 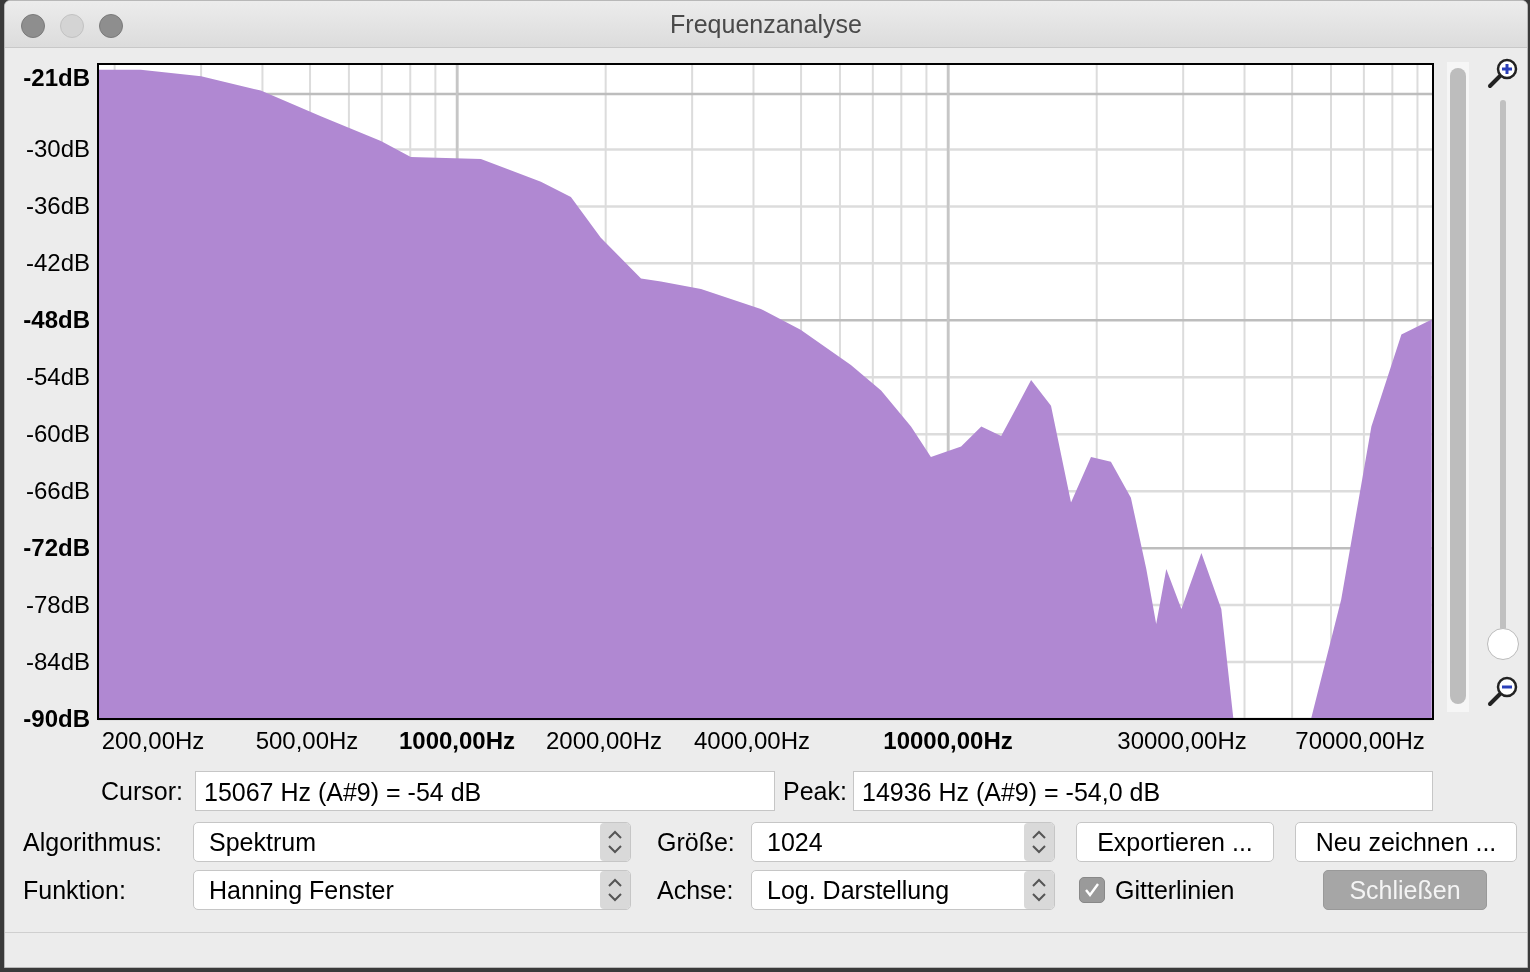 What do you see at coordinates (1182, 740) in the screenshot?
I see `x-axis-label: 30000,00Hz` at bounding box center [1182, 740].